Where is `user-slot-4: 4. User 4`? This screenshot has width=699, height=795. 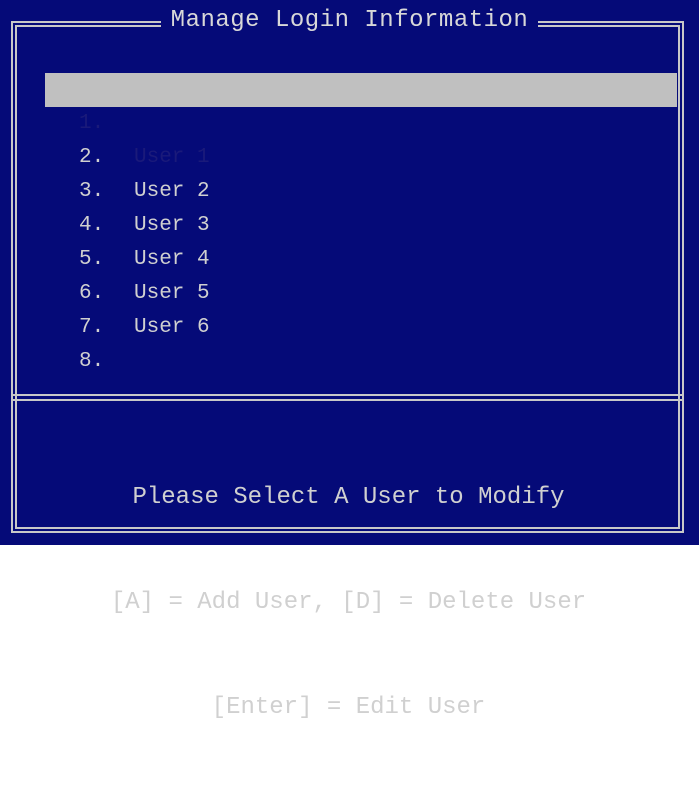
user-slot-4: 4. User 4 is located at coordinates (361, 223).